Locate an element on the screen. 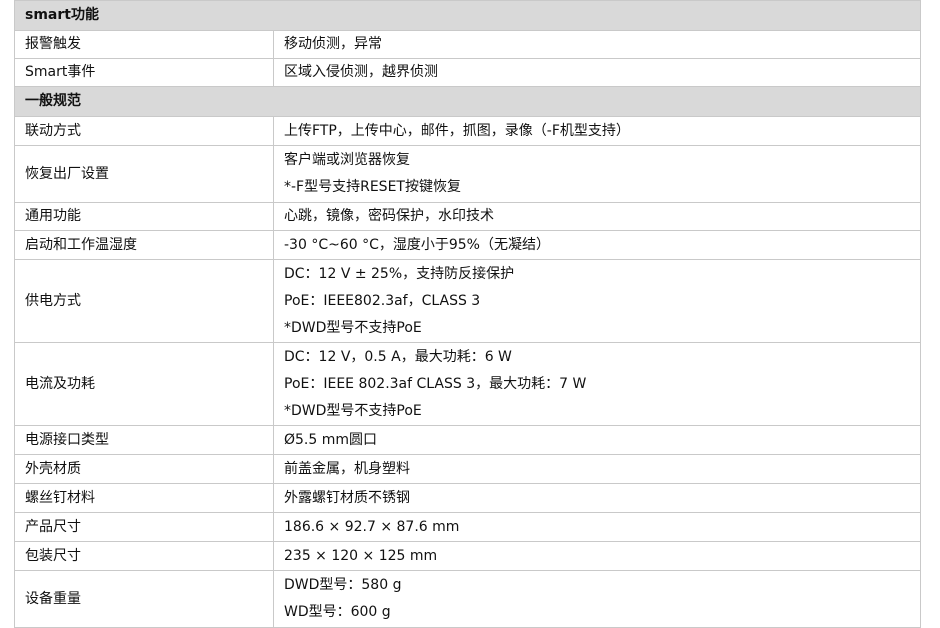  row-label: 恢复出厂设置 is located at coordinates (144, 174).